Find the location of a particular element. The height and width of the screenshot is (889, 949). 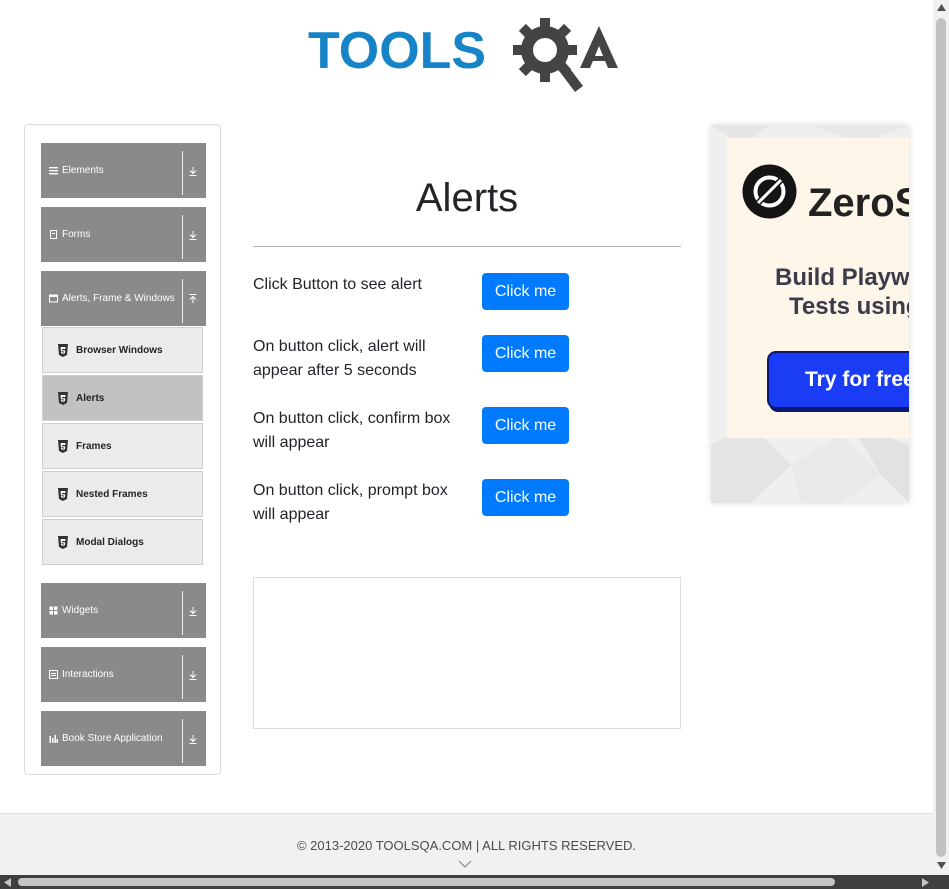

scroll-down-arrow-icon is located at coordinates (941, 865).